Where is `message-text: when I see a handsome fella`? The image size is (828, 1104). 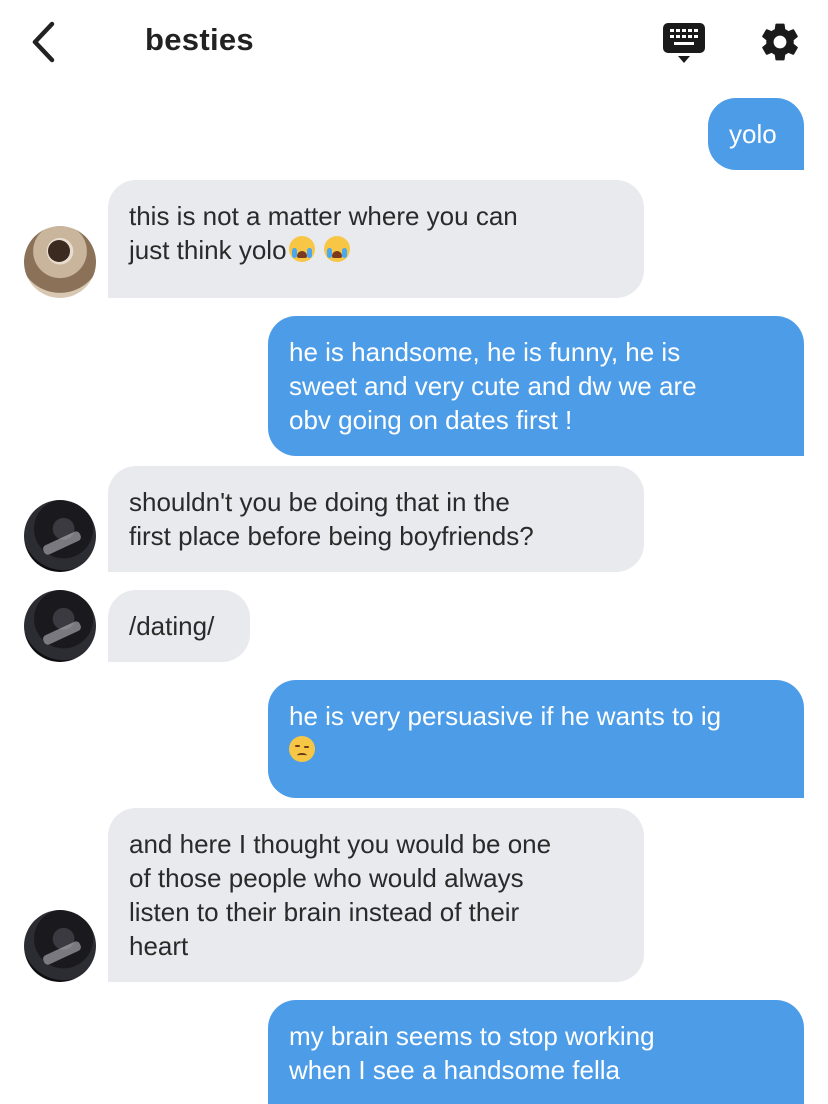
message-text: when I see a handsome fella is located at coordinates (454, 1070).